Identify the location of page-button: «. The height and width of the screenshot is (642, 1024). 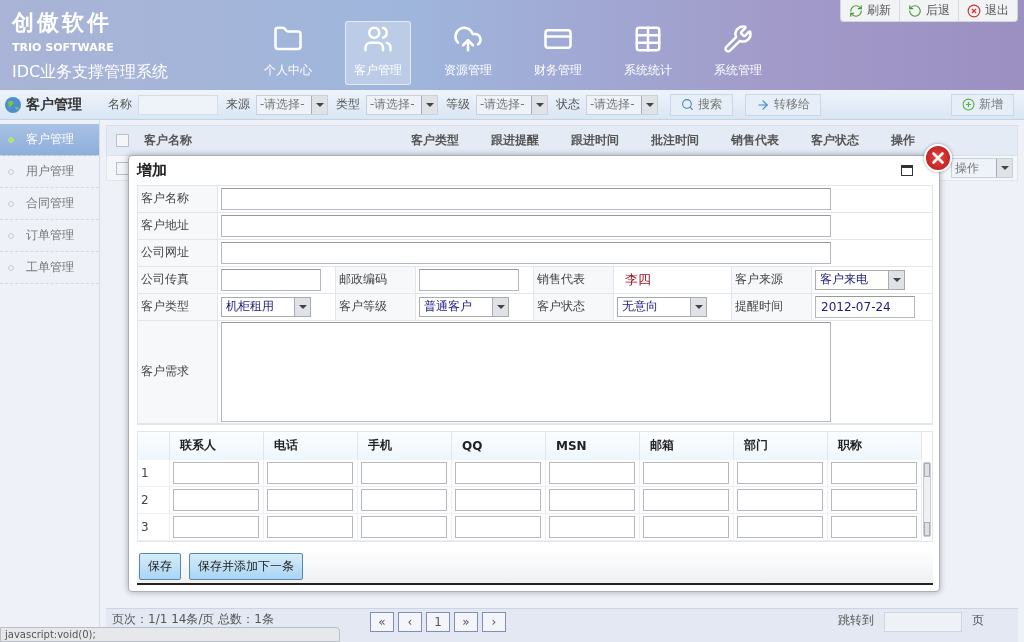
(382, 622).